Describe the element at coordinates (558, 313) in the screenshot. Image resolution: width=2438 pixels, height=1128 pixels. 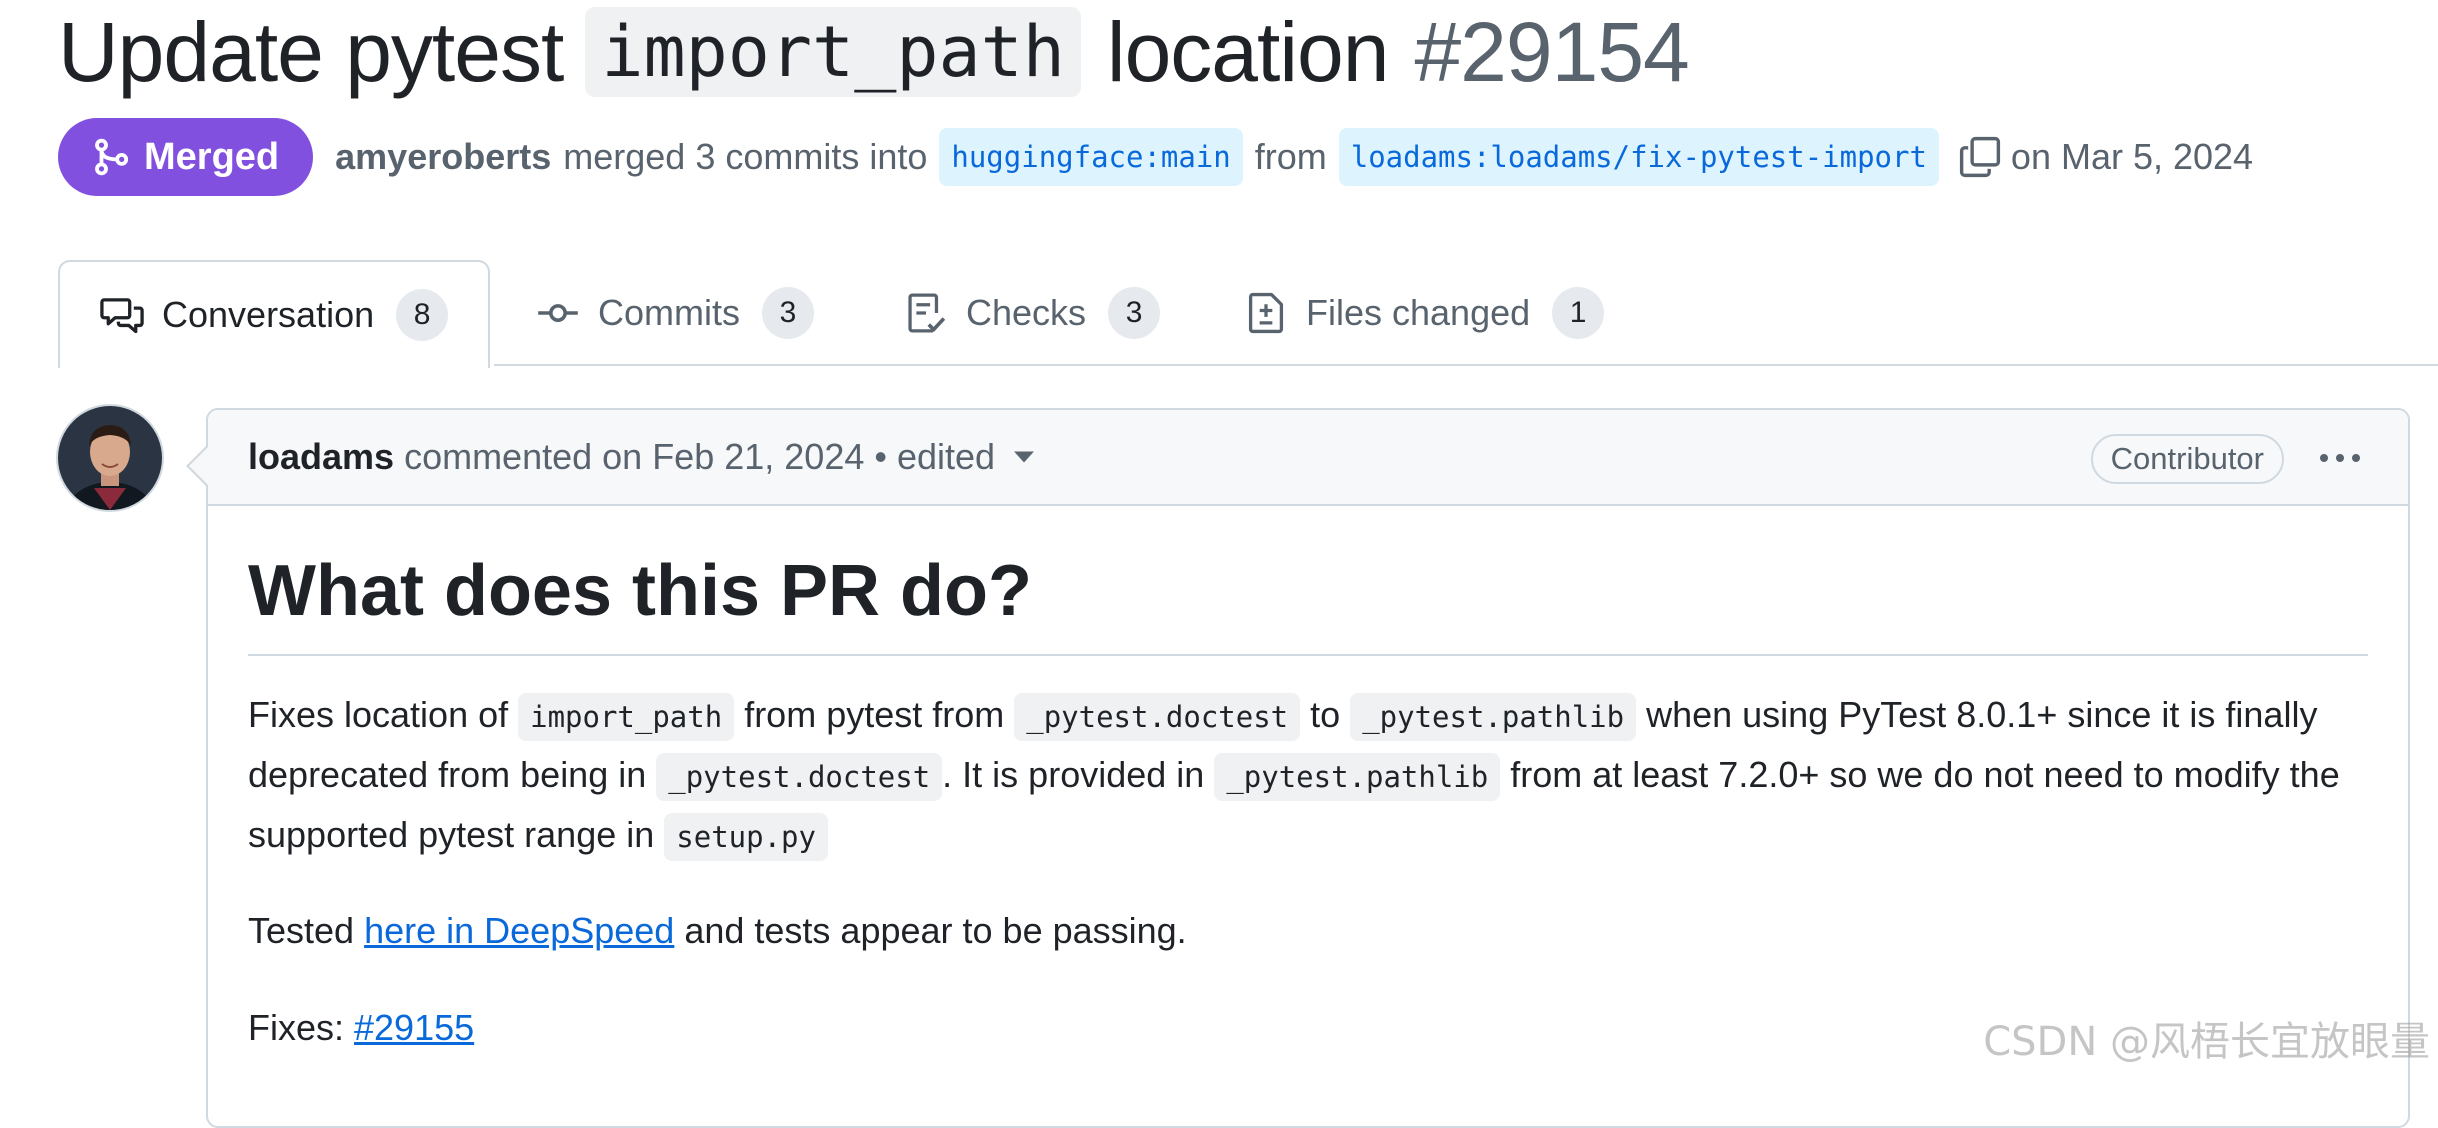
I see `git-commit-icon` at that location.